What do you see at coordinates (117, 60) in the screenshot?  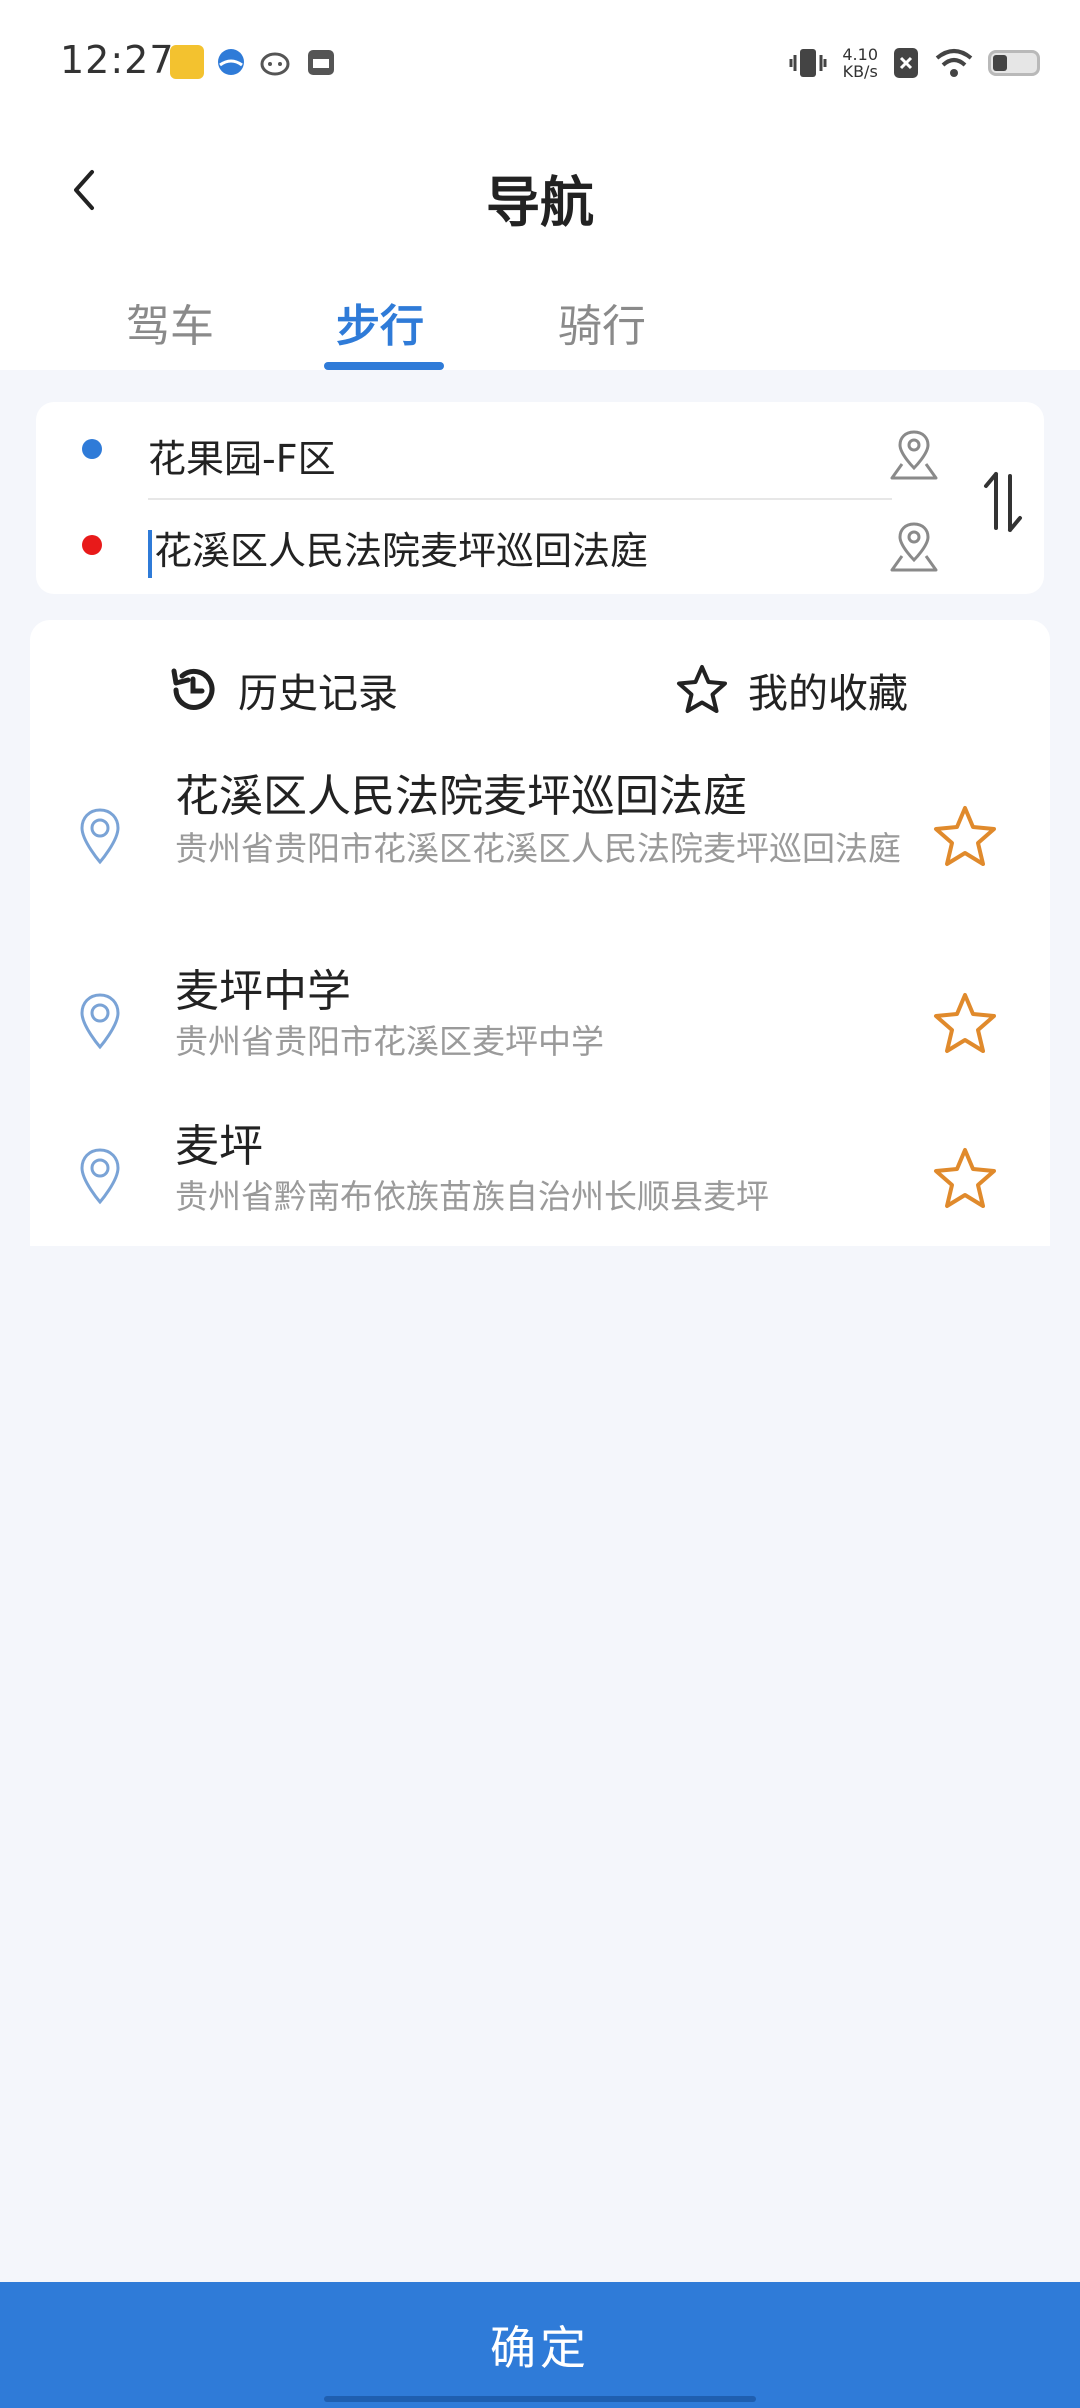 I see `status-time: 12:27` at bounding box center [117, 60].